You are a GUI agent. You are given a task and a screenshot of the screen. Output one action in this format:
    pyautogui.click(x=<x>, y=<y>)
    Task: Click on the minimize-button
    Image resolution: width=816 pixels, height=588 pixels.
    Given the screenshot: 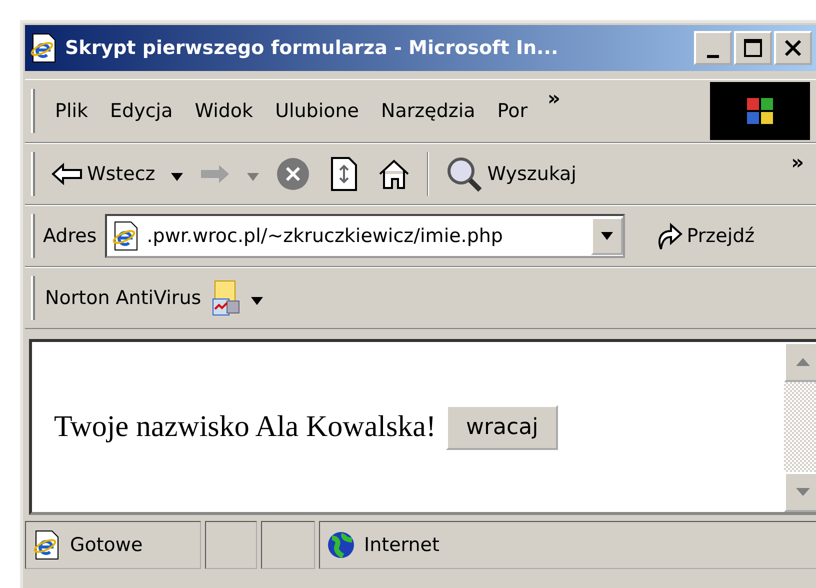 What is the action you would take?
    pyautogui.click(x=713, y=48)
    